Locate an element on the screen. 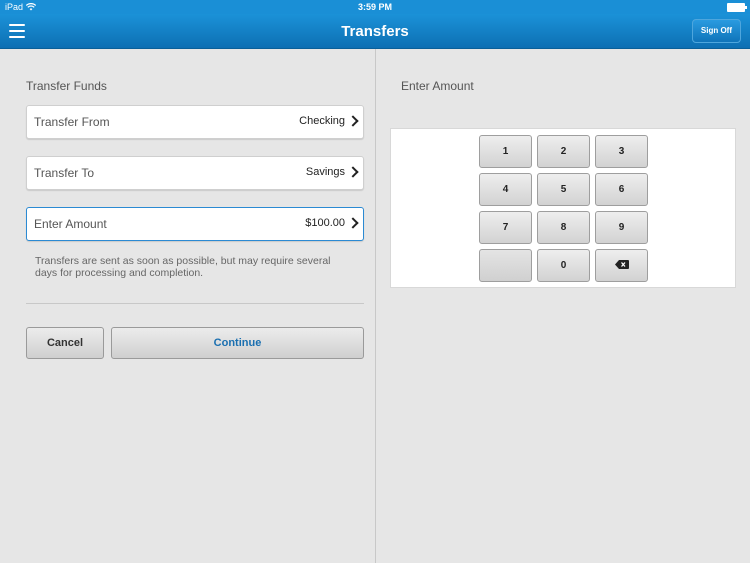  enter-amount-heading: Enter Amount is located at coordinates (437, 86).